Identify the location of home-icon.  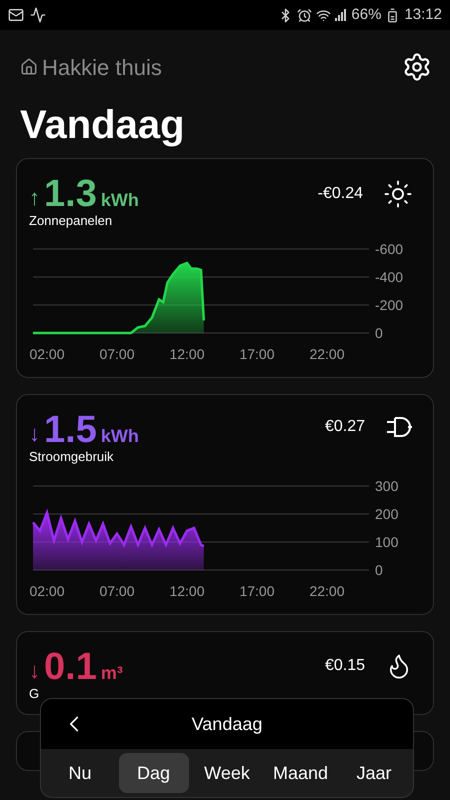
(29, 67).